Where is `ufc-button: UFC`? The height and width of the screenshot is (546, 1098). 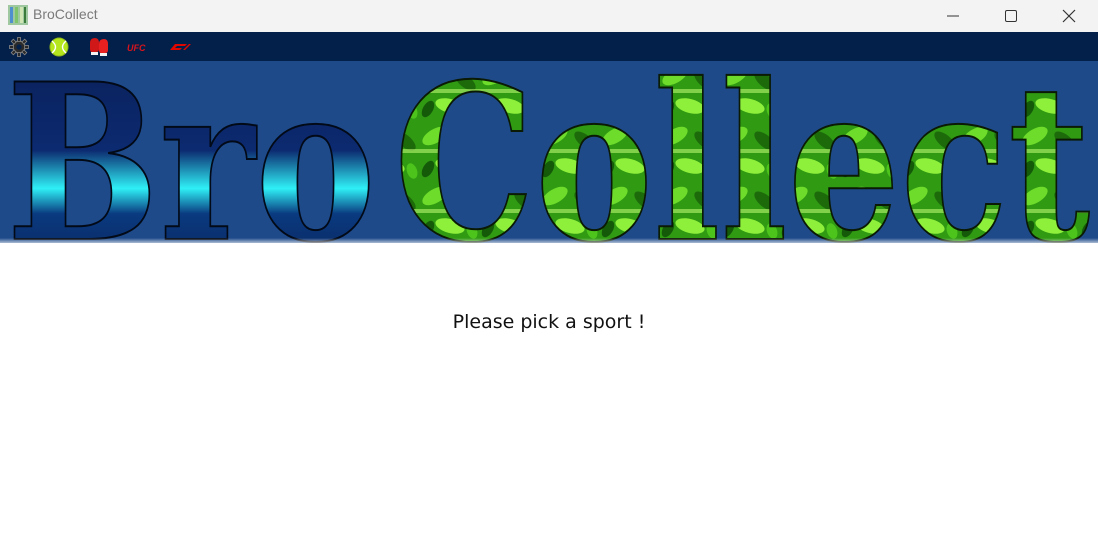 ufc-button: UFC is located at coordinates (139, 47).